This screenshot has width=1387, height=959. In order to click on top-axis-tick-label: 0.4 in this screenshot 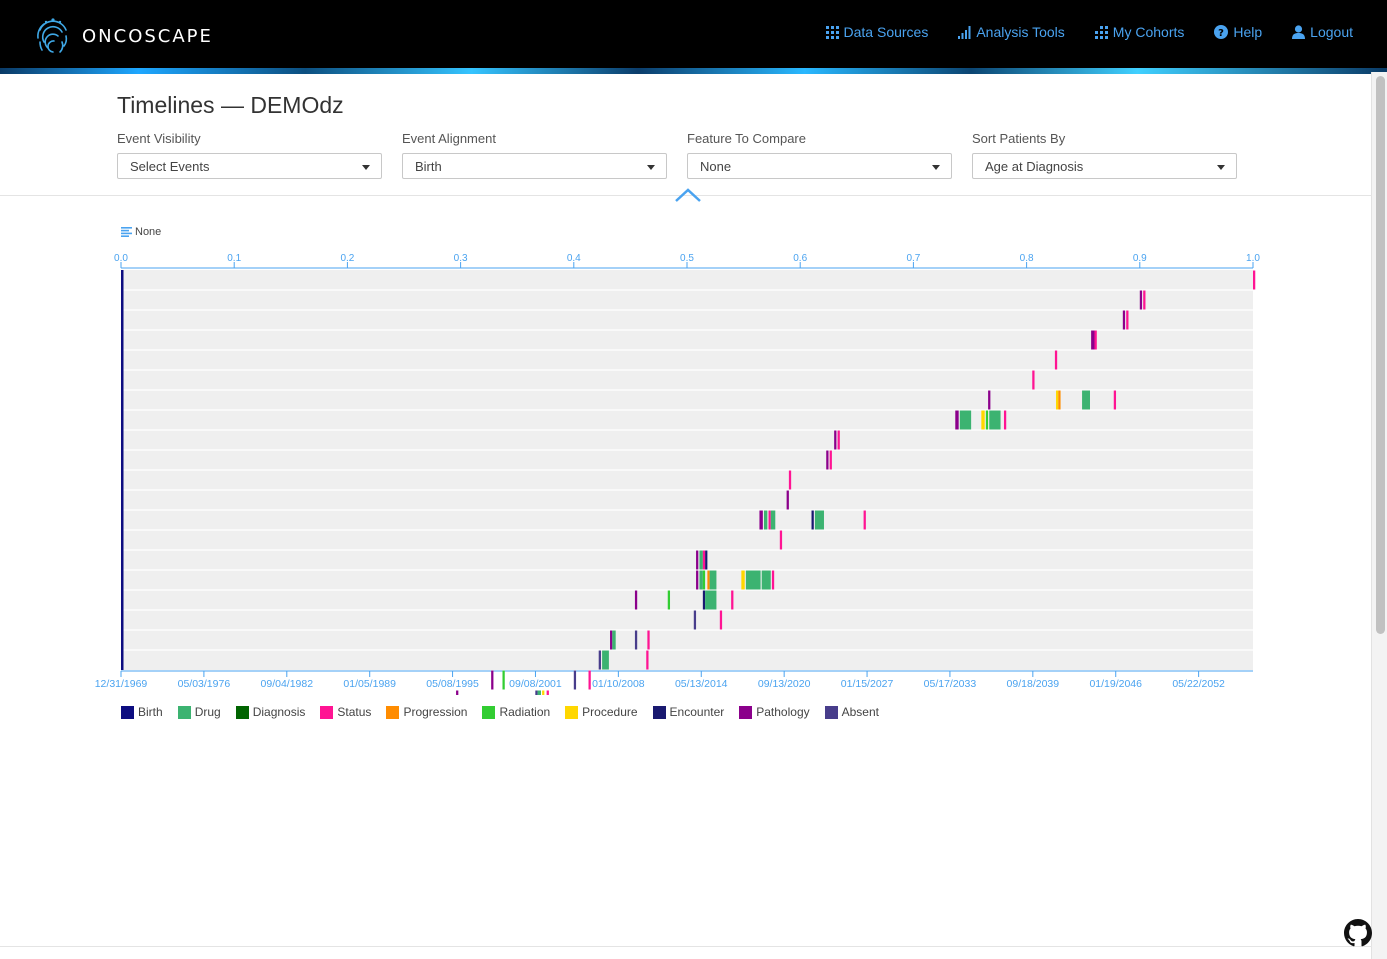, I will do `click(574, 258)`.